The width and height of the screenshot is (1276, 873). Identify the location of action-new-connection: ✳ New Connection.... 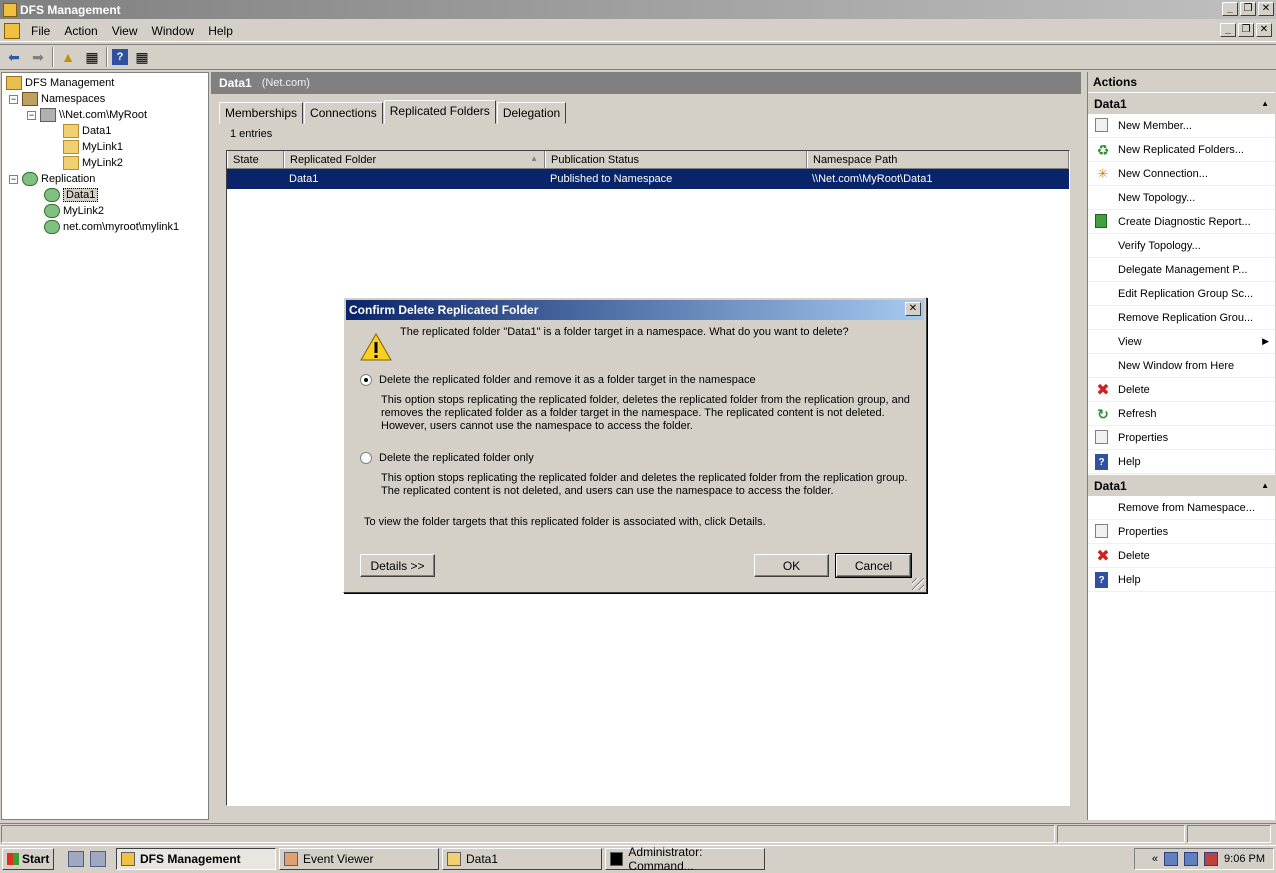
(1181, 174).